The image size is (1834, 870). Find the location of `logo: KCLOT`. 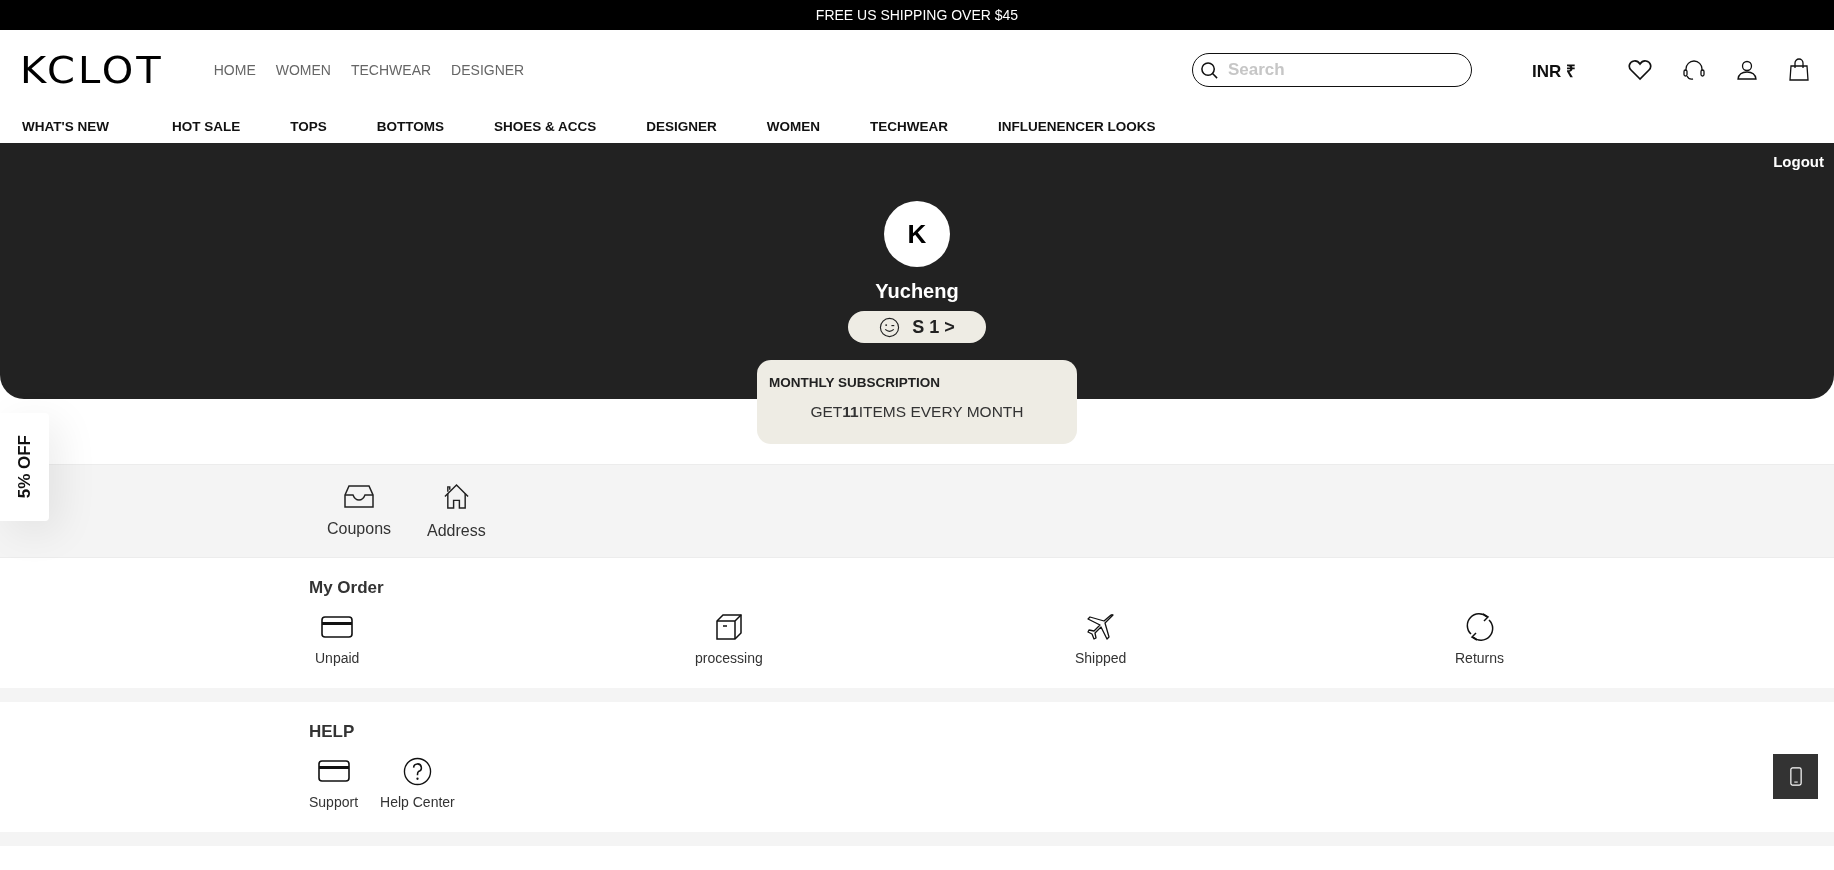

logo: KCLOT is located at coordinates (92, 70).